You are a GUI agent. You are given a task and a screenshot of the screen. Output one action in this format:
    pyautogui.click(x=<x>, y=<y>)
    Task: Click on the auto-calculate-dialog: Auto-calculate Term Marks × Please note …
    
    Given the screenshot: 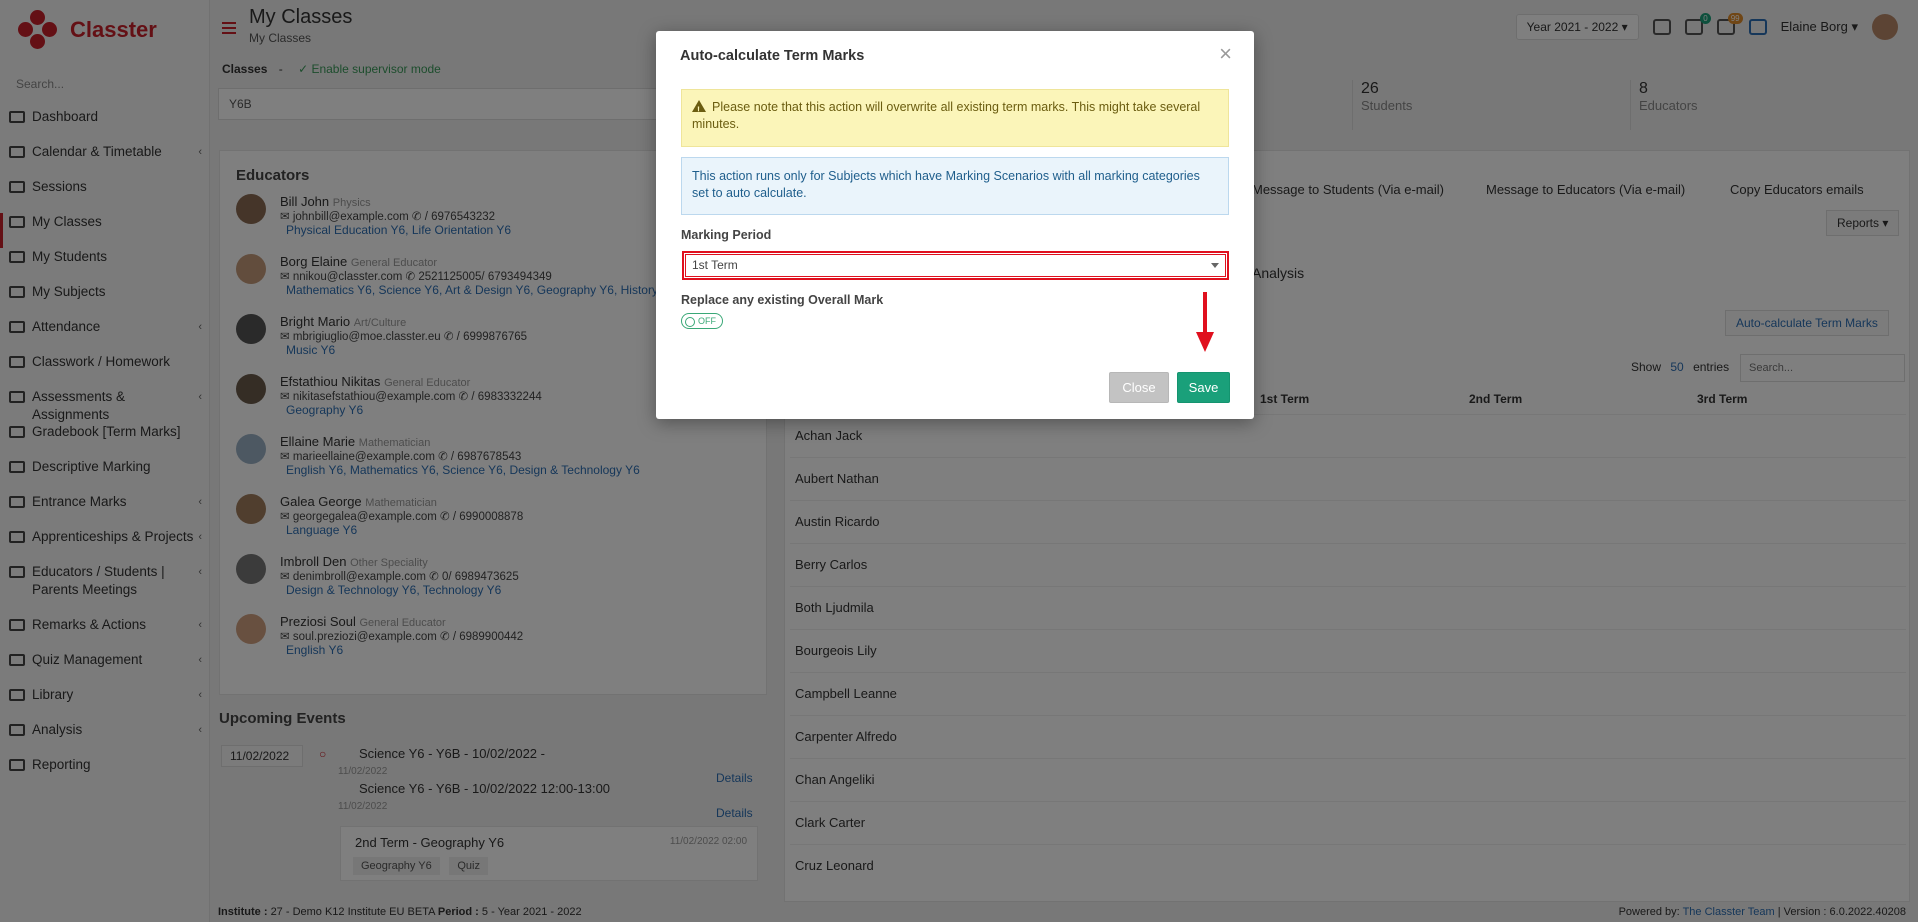 What is the action you would take?
    pyautogui.click(x=955, y=225)
    